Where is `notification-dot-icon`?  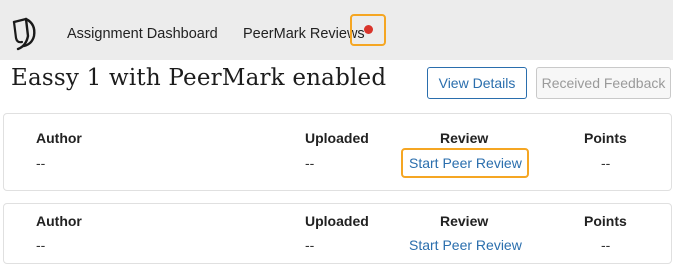 notification-dot-icon is located at coordinates (368, 29).